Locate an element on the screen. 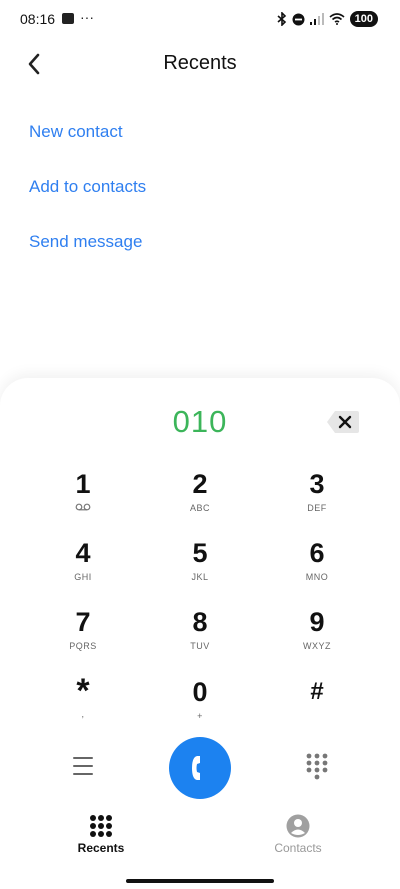 This screenshot has height=889, width=400. notification-icon is located at coordinates (68, 18).